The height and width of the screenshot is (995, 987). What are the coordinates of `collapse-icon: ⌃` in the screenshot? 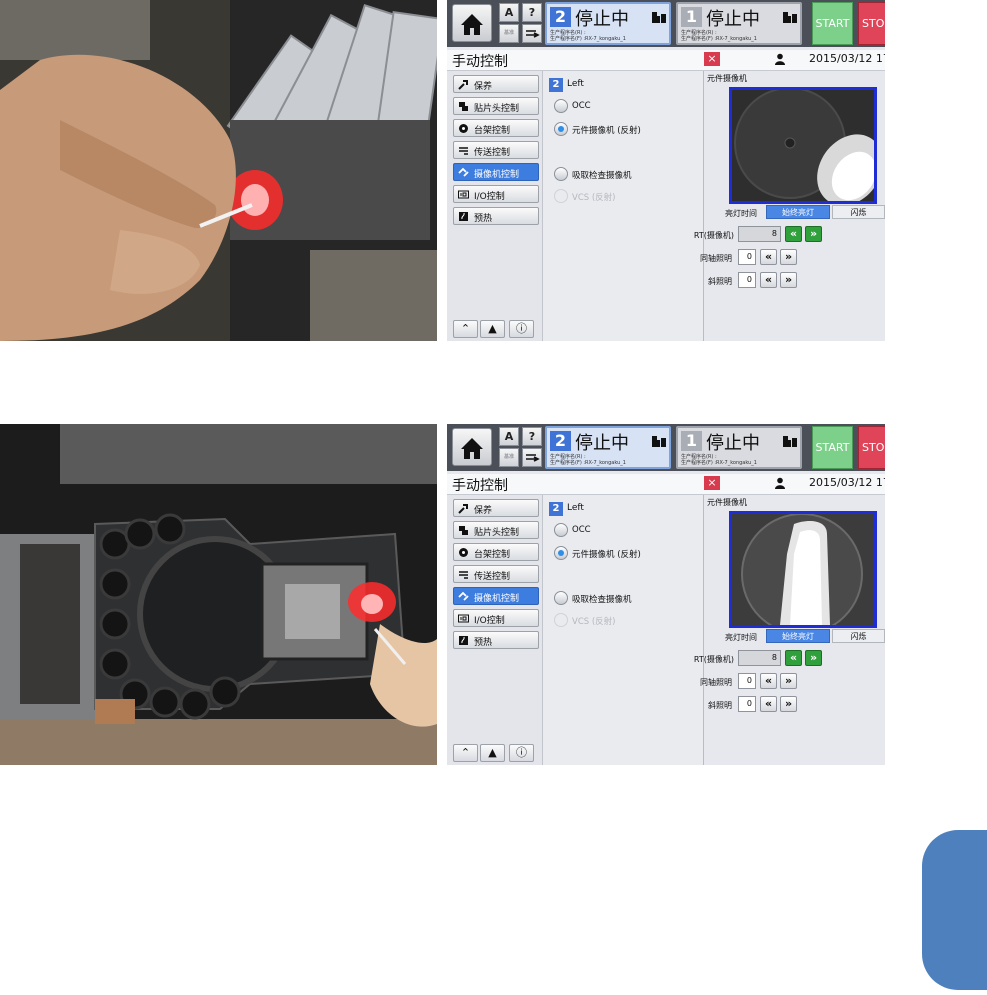 It's located at (465, 328).